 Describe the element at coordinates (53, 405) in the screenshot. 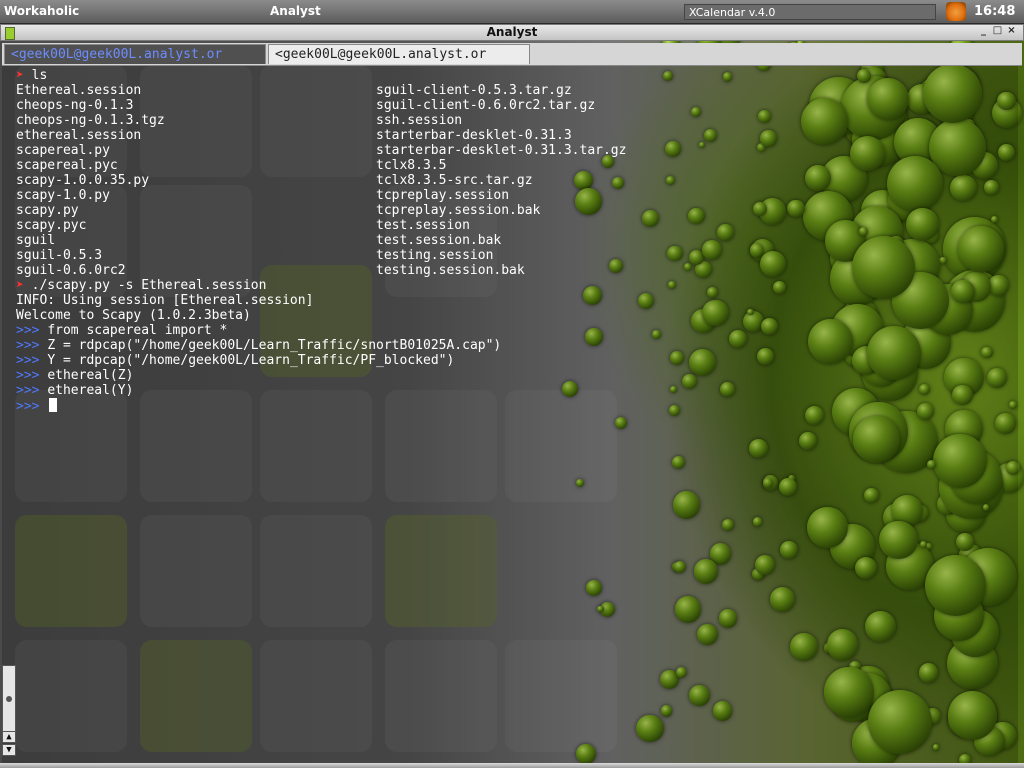

I see `terminal-cursor` at that location.